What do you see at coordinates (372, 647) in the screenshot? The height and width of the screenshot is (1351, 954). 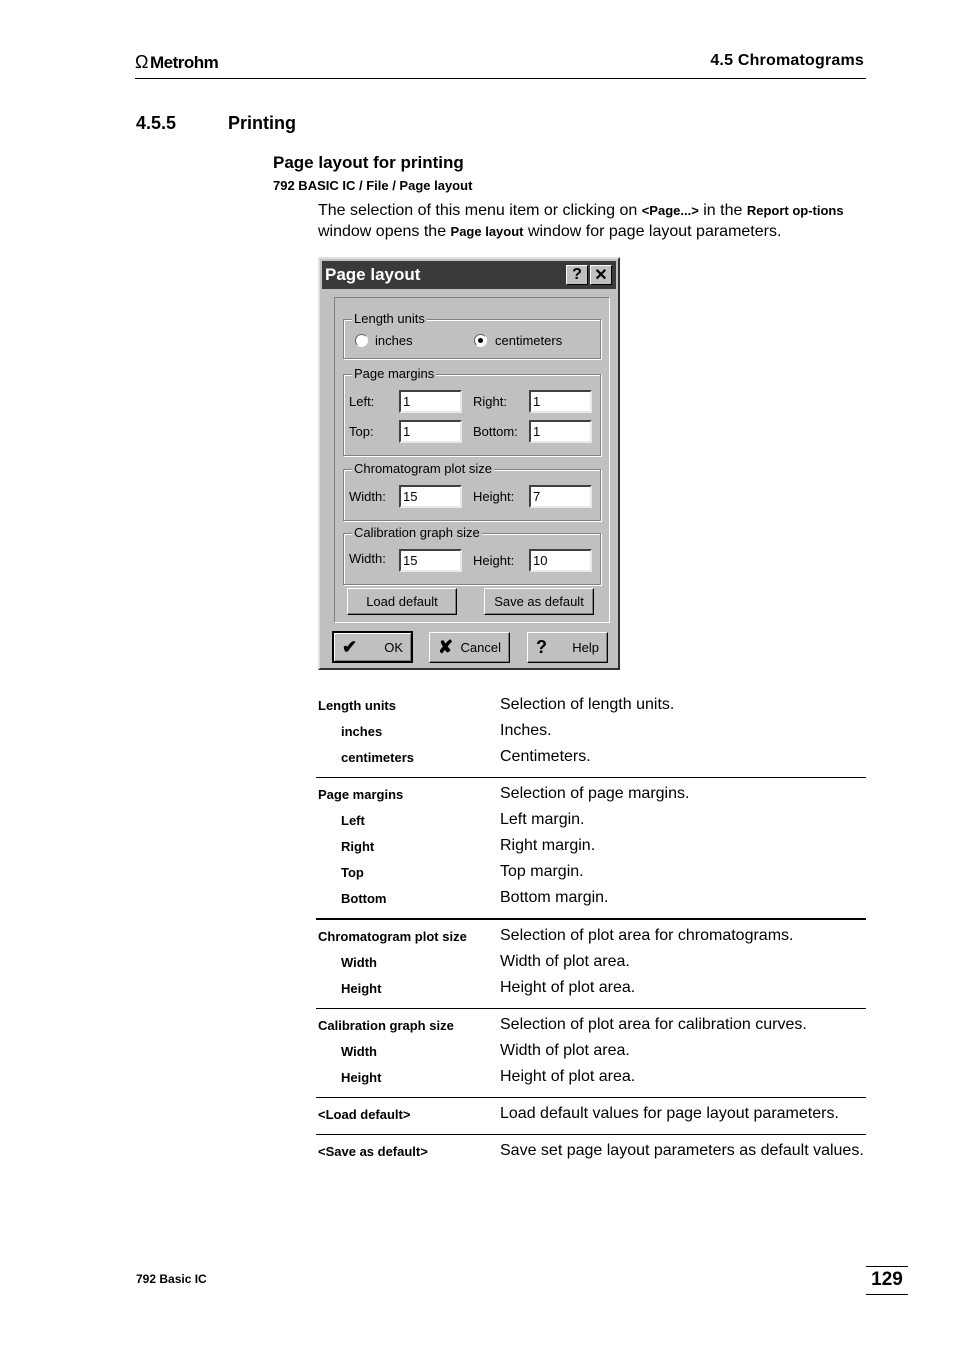 I see `ok-button: ✔ OK` at bounding box center [372, 647].